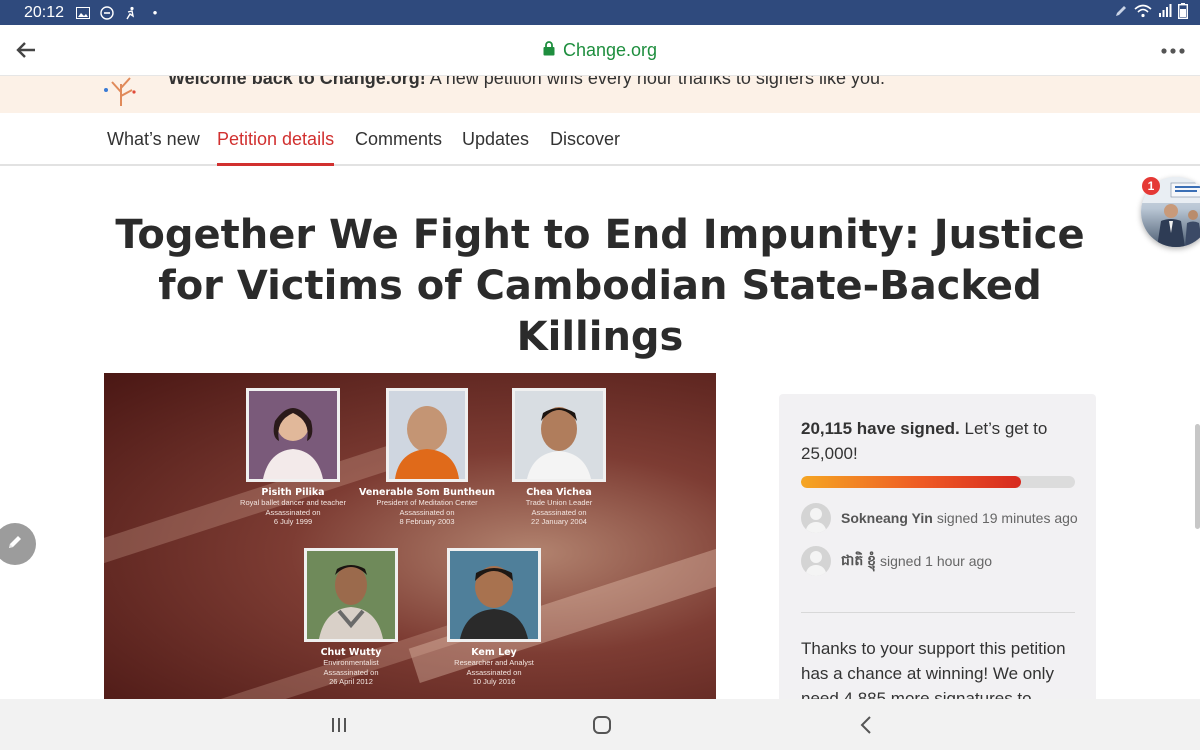  I want to click on signature-count-value: 20,115 have signed., so click(880, 428).